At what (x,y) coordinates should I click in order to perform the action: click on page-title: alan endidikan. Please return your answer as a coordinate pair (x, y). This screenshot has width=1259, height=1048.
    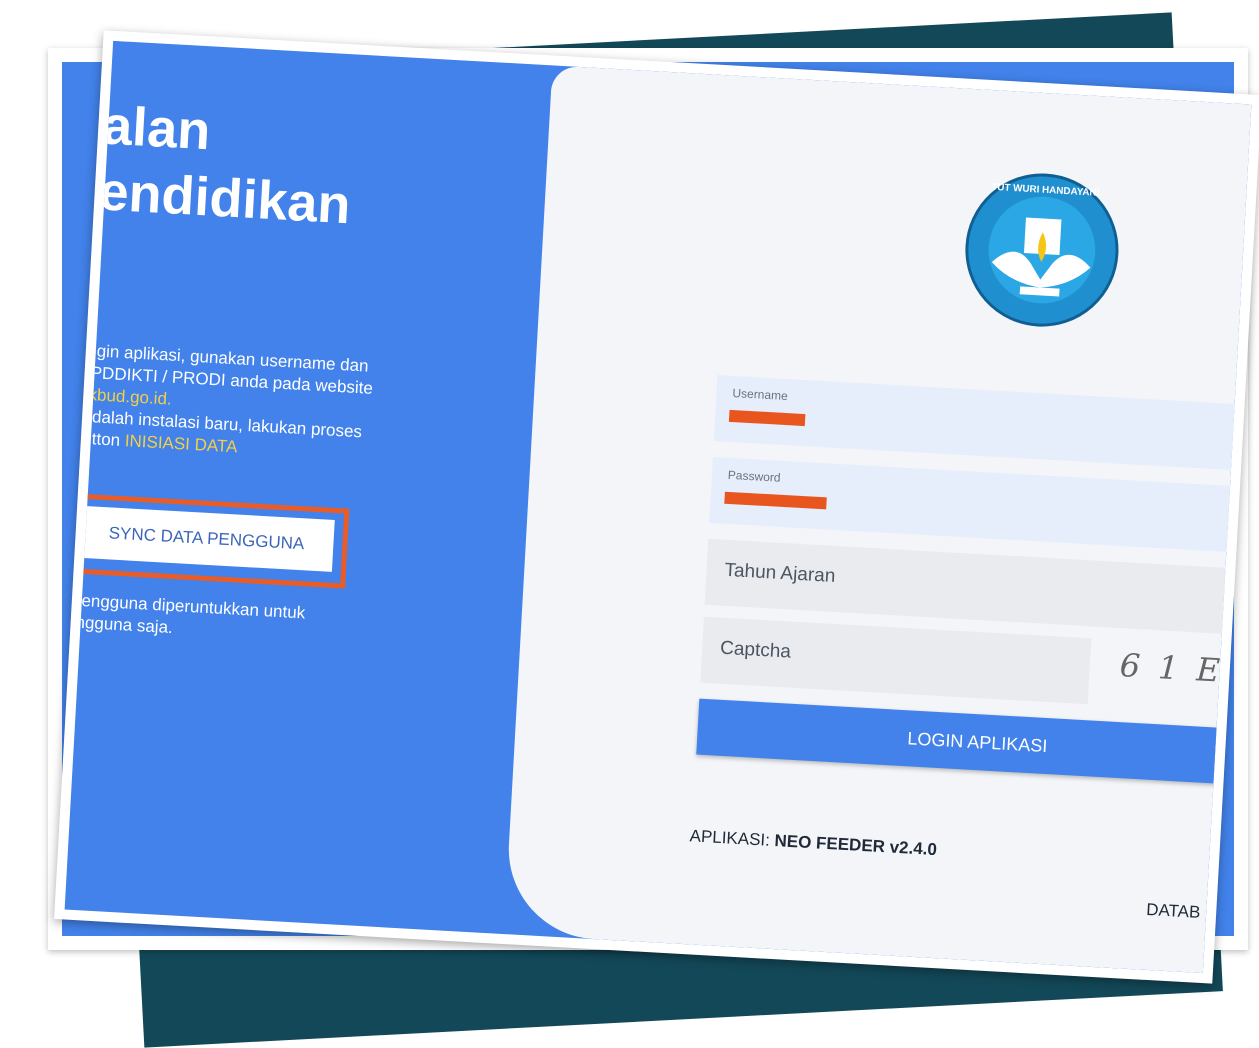
    Looking at the image, I should click on (226, 165).